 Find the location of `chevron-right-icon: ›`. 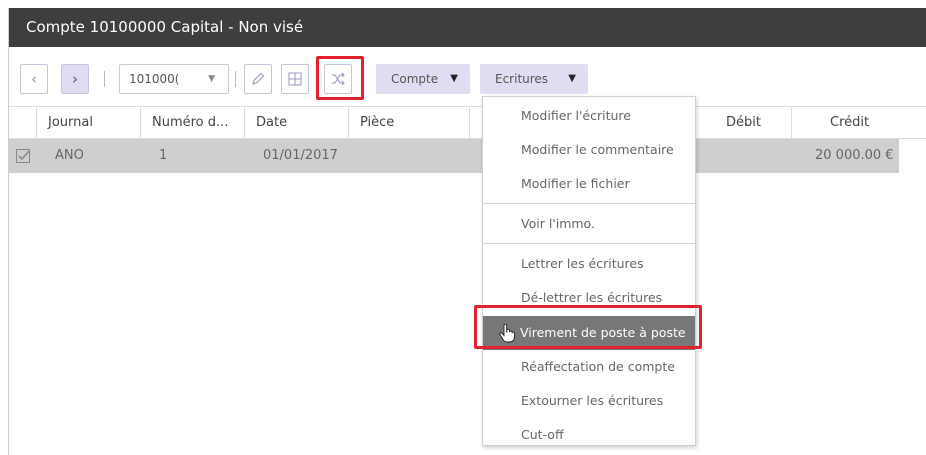

chevron-right-icon: › is located at coordinates (75, 79).